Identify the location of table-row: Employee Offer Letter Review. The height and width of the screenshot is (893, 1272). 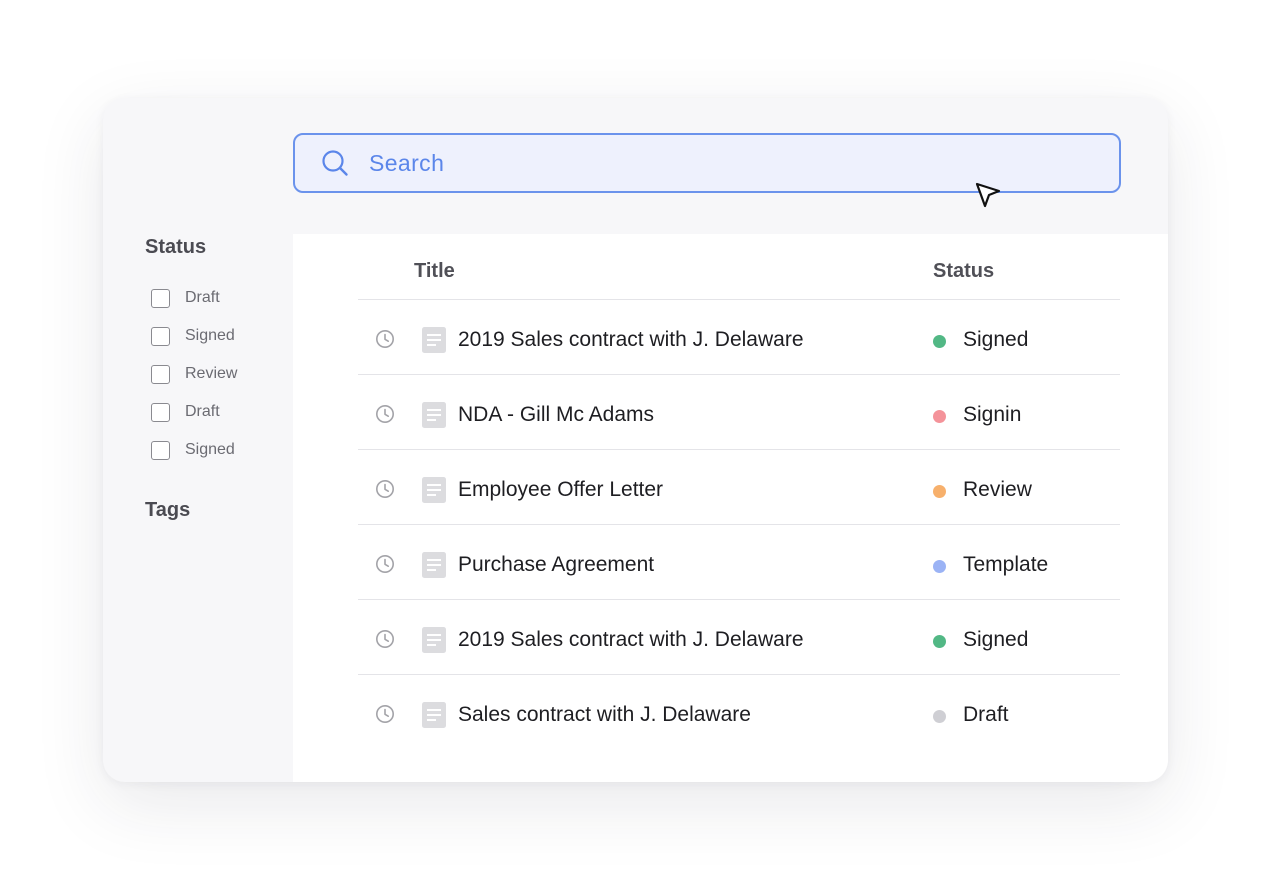
(739, 487).